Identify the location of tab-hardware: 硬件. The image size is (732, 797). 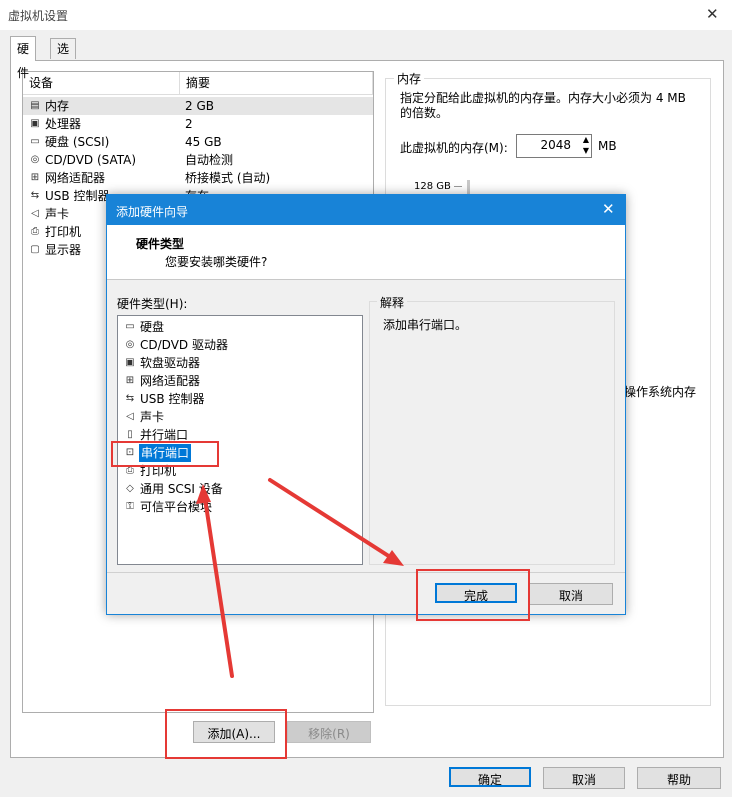
(23, 58).